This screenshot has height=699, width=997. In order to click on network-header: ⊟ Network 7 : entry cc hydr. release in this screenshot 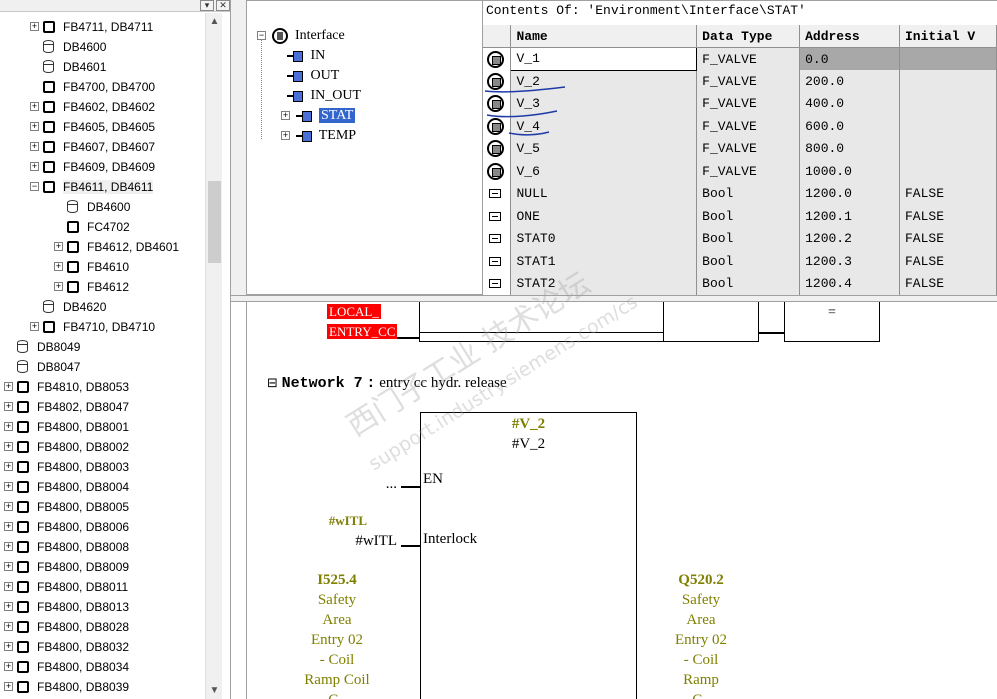, I will do `click(387, 383)`.